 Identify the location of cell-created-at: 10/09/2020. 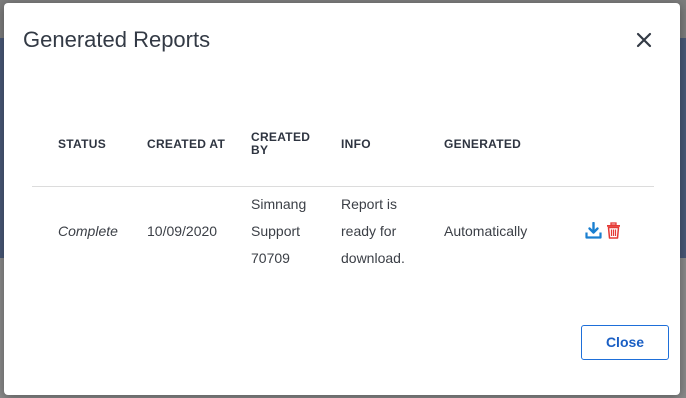
(182, 231).